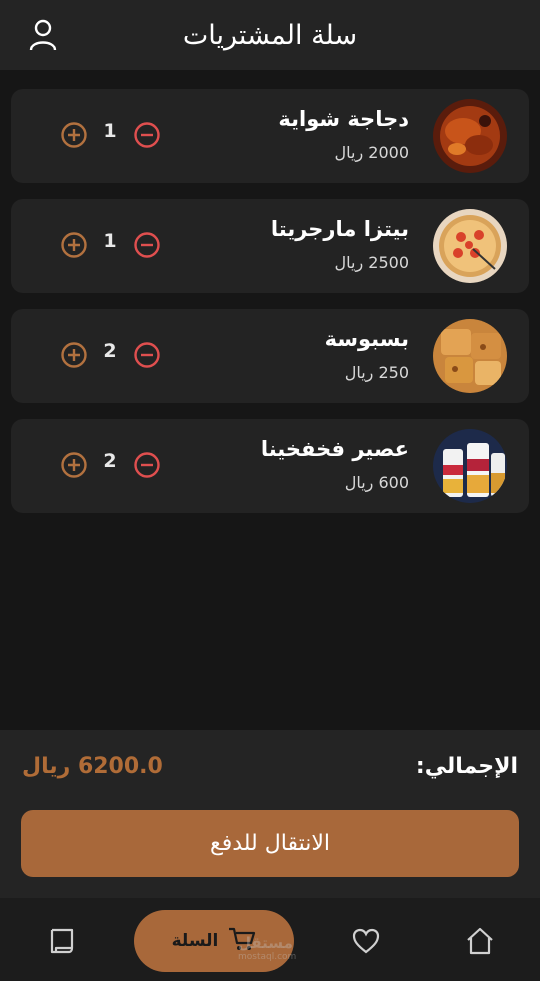  What do you see at coordinates (480, 941) in the screenshot?
I see `home-icon` at bounding box center [480, 941].